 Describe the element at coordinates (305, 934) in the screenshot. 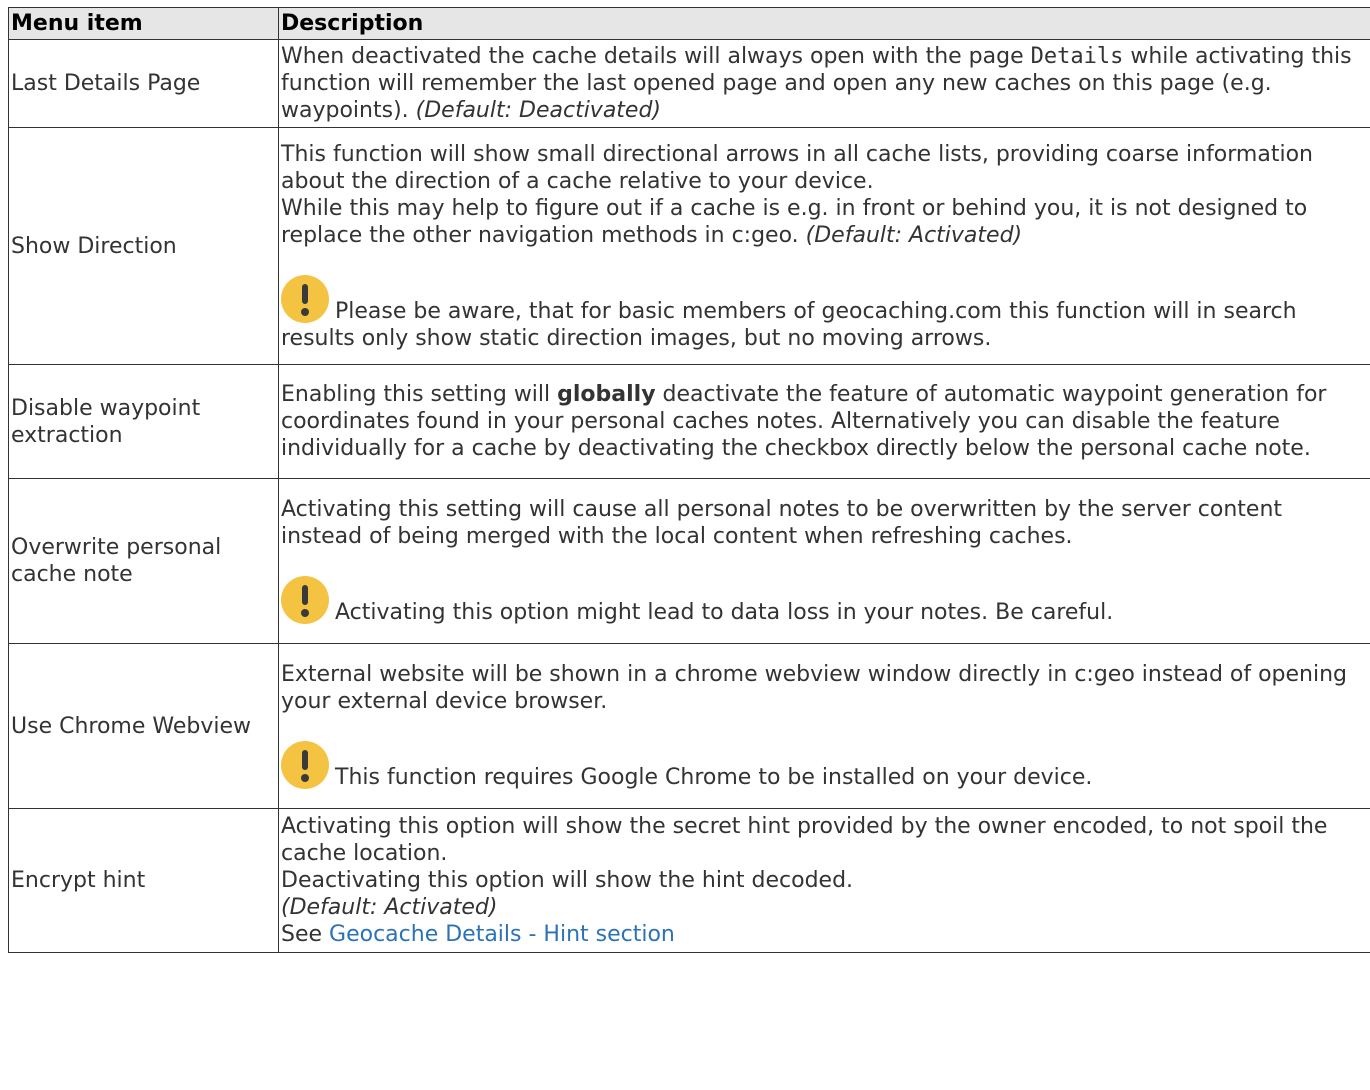

I see `see-prefix: See` at that location.